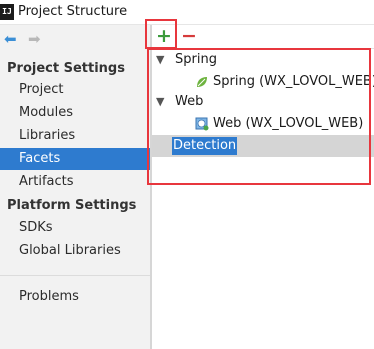 Image resolution: width=374 pixels, height=349 pixels. What do you see at coordinates (202, 124) in the screenshot?
I see `web-globe-icon` at bounding box center [202, 124].